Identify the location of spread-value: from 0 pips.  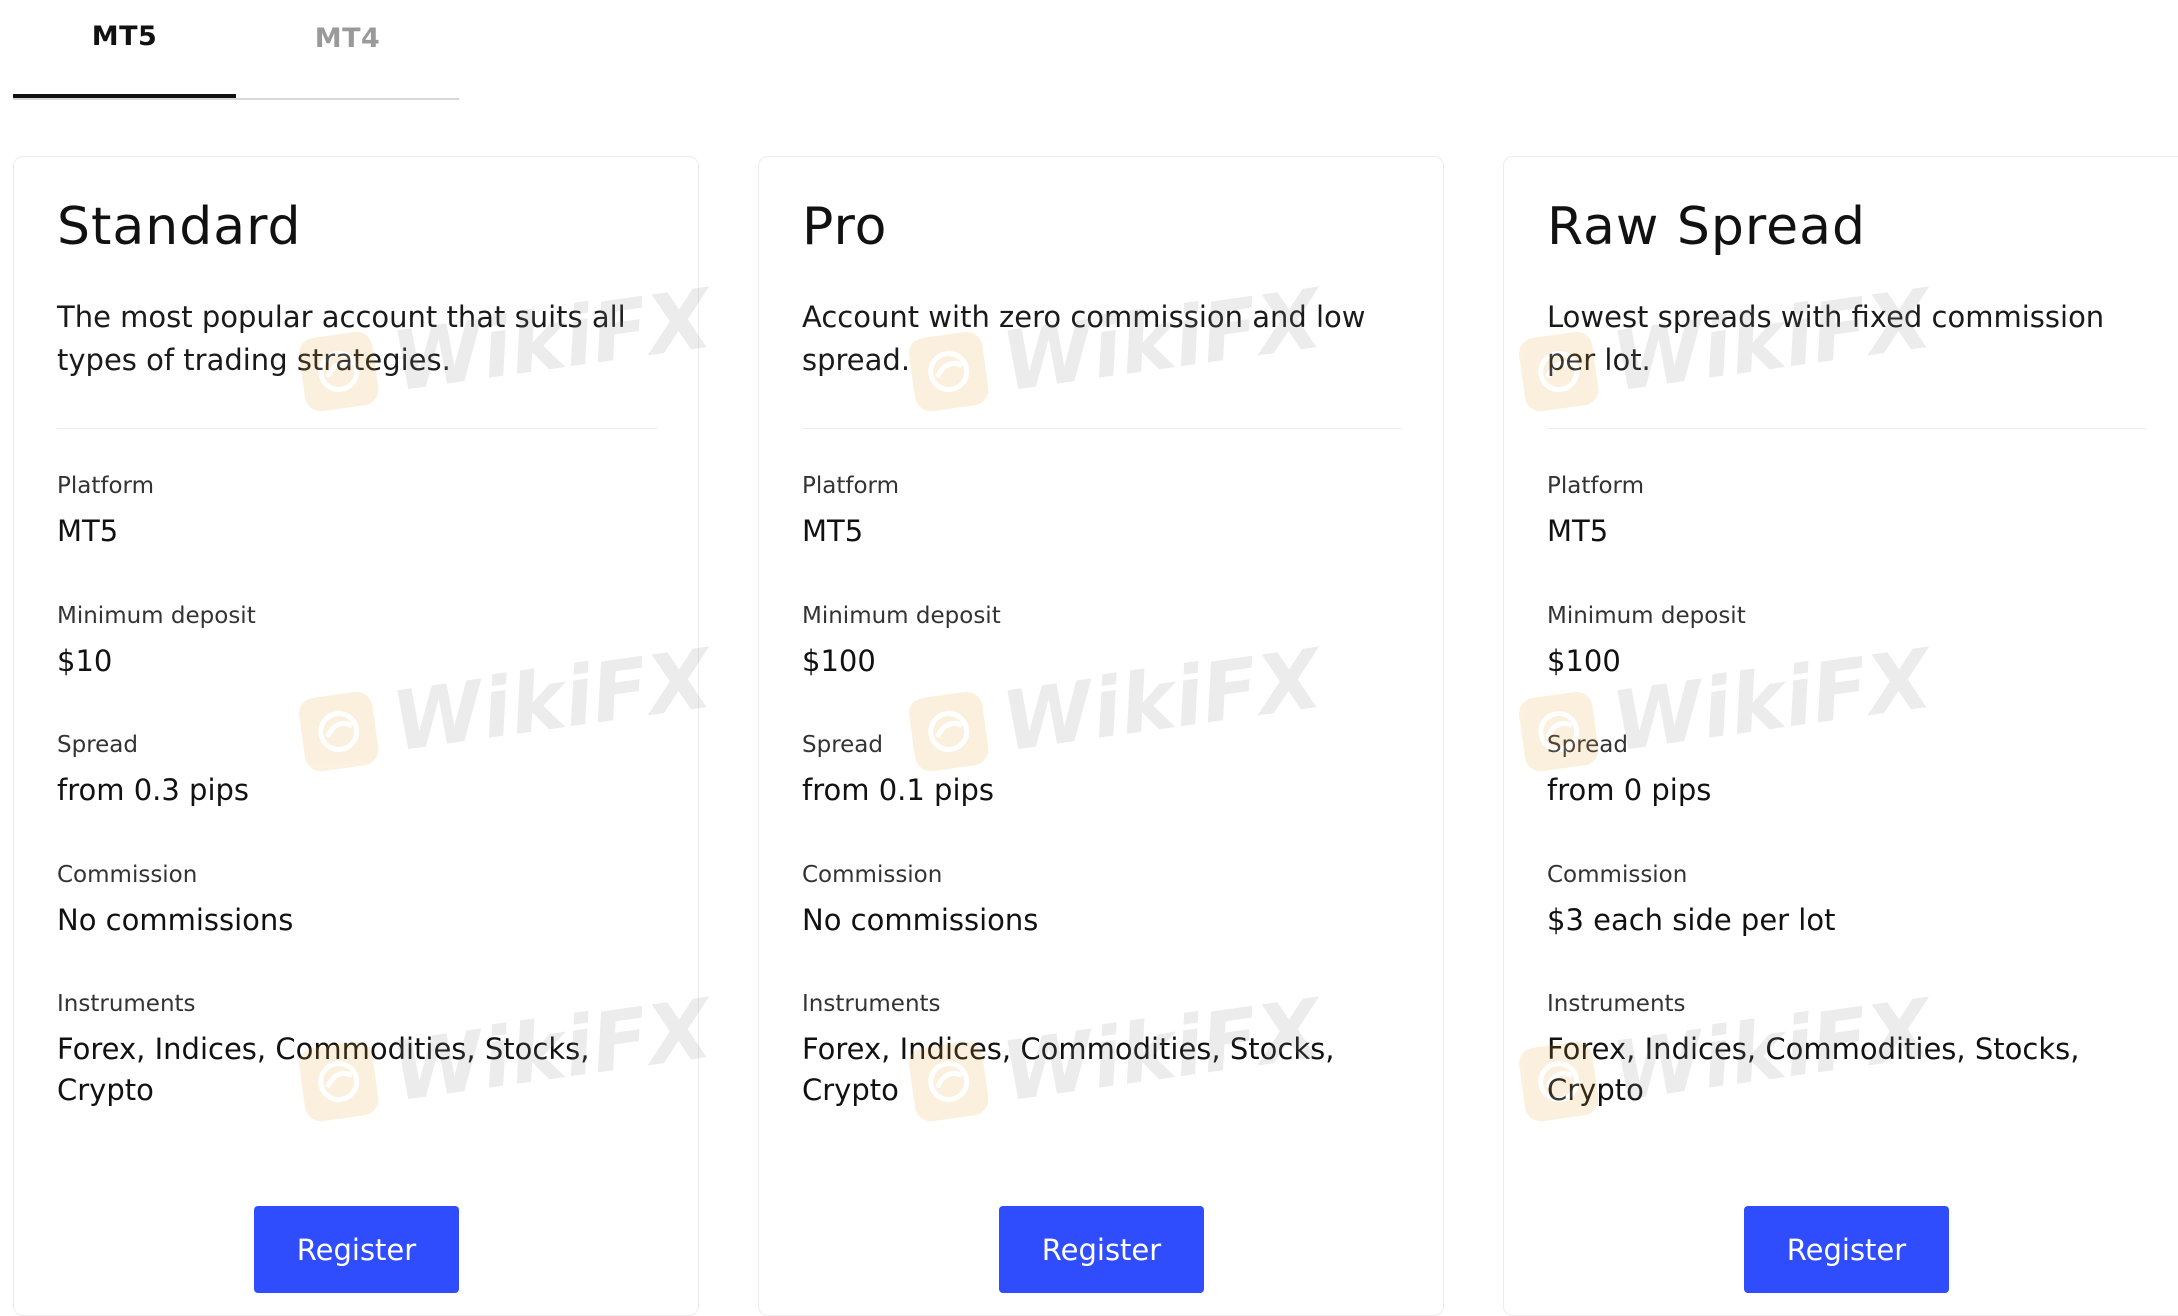
(1629, 790).